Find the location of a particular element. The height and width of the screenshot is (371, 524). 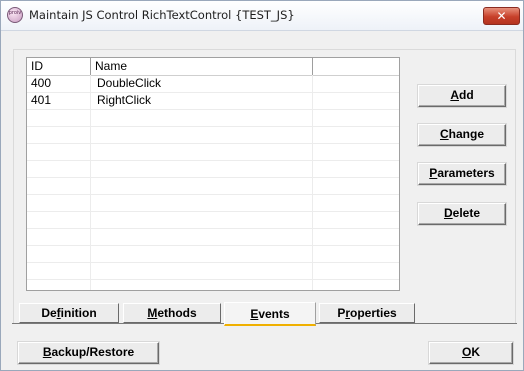

tab-properties: Properties is located at coordinates (367, 313).